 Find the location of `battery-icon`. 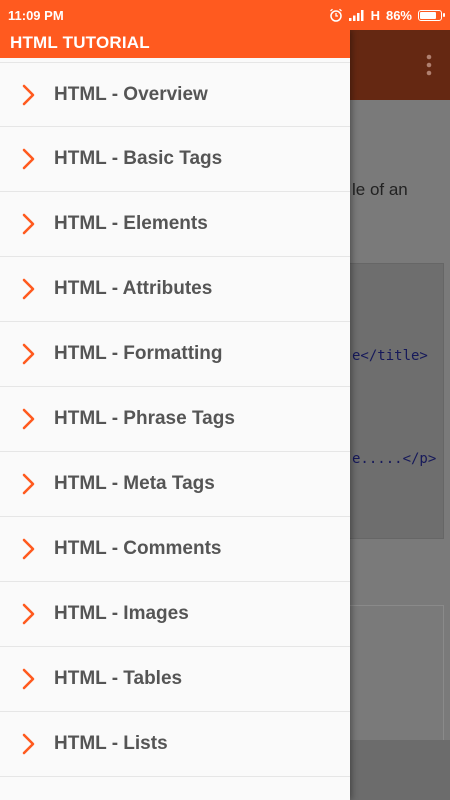

battery-icon is located at coordinates (431, 15).